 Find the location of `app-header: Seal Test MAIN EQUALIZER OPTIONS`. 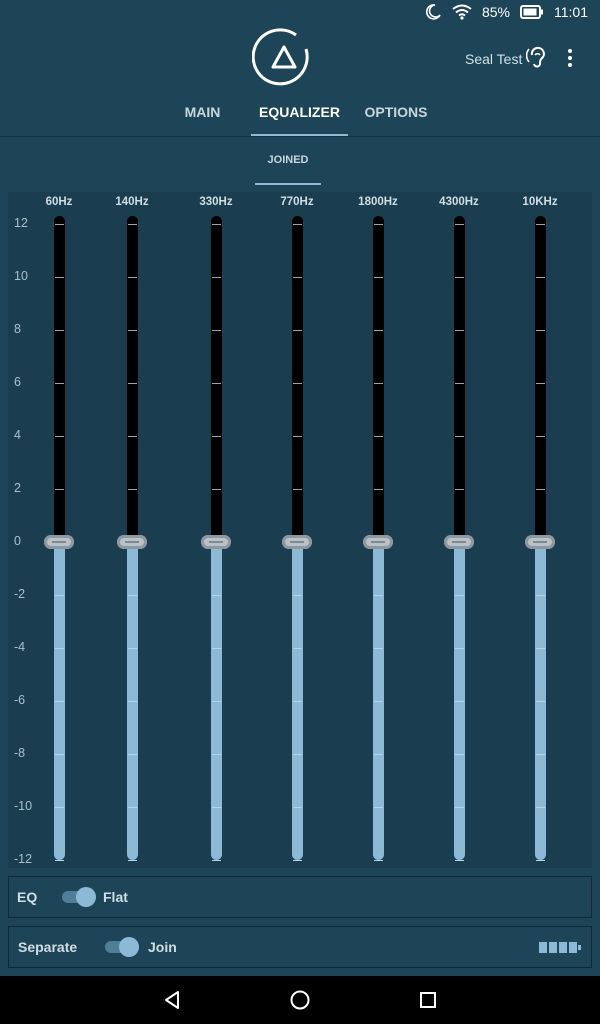

app-header: Seal Test MAIN EQUALIZER OPTIONS is located at coordinates (300, 80).